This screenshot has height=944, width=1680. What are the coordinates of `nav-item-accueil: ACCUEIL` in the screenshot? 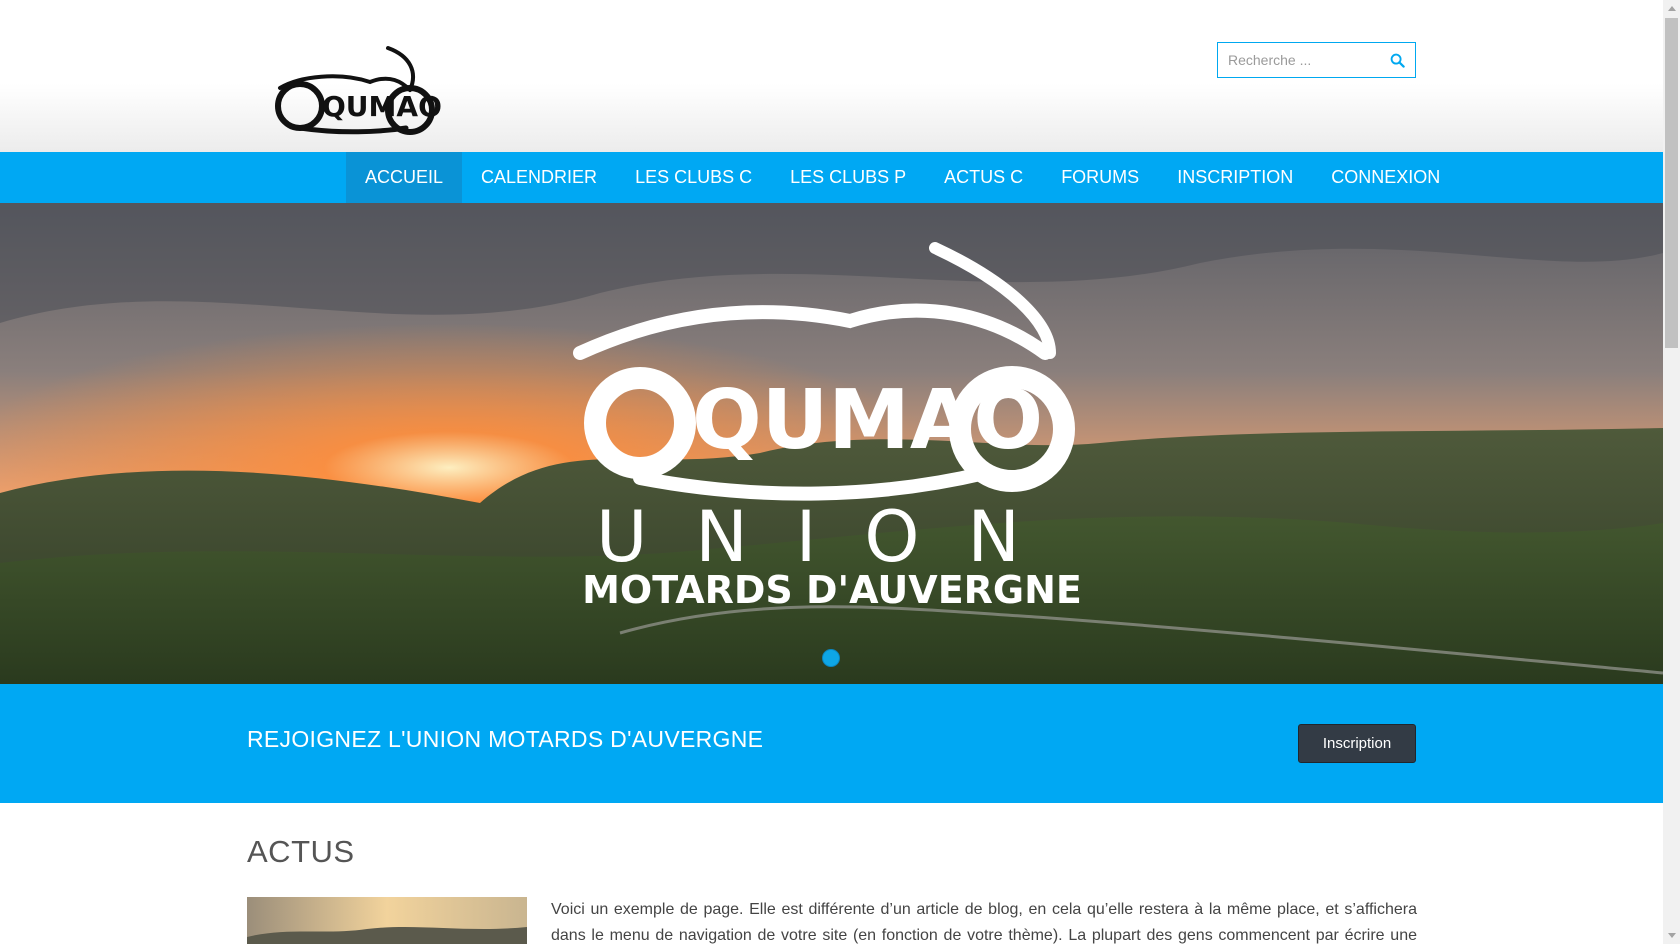 It's located at (404, 177).